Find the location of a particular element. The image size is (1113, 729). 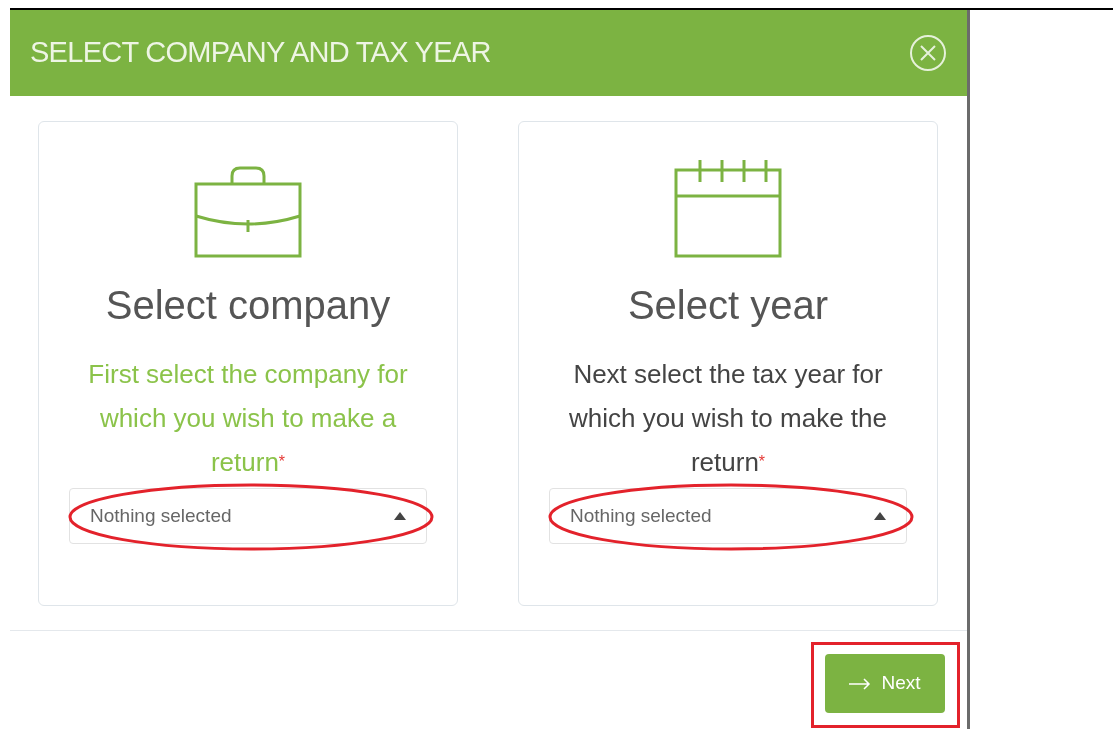

card-heading: Select company is located at coordinates (248, 305).